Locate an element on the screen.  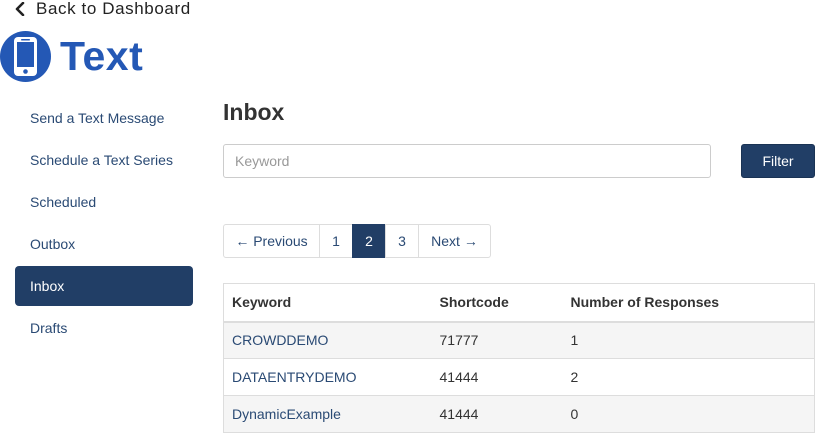
chevron-left-icon is located at coordinates (20, 9).